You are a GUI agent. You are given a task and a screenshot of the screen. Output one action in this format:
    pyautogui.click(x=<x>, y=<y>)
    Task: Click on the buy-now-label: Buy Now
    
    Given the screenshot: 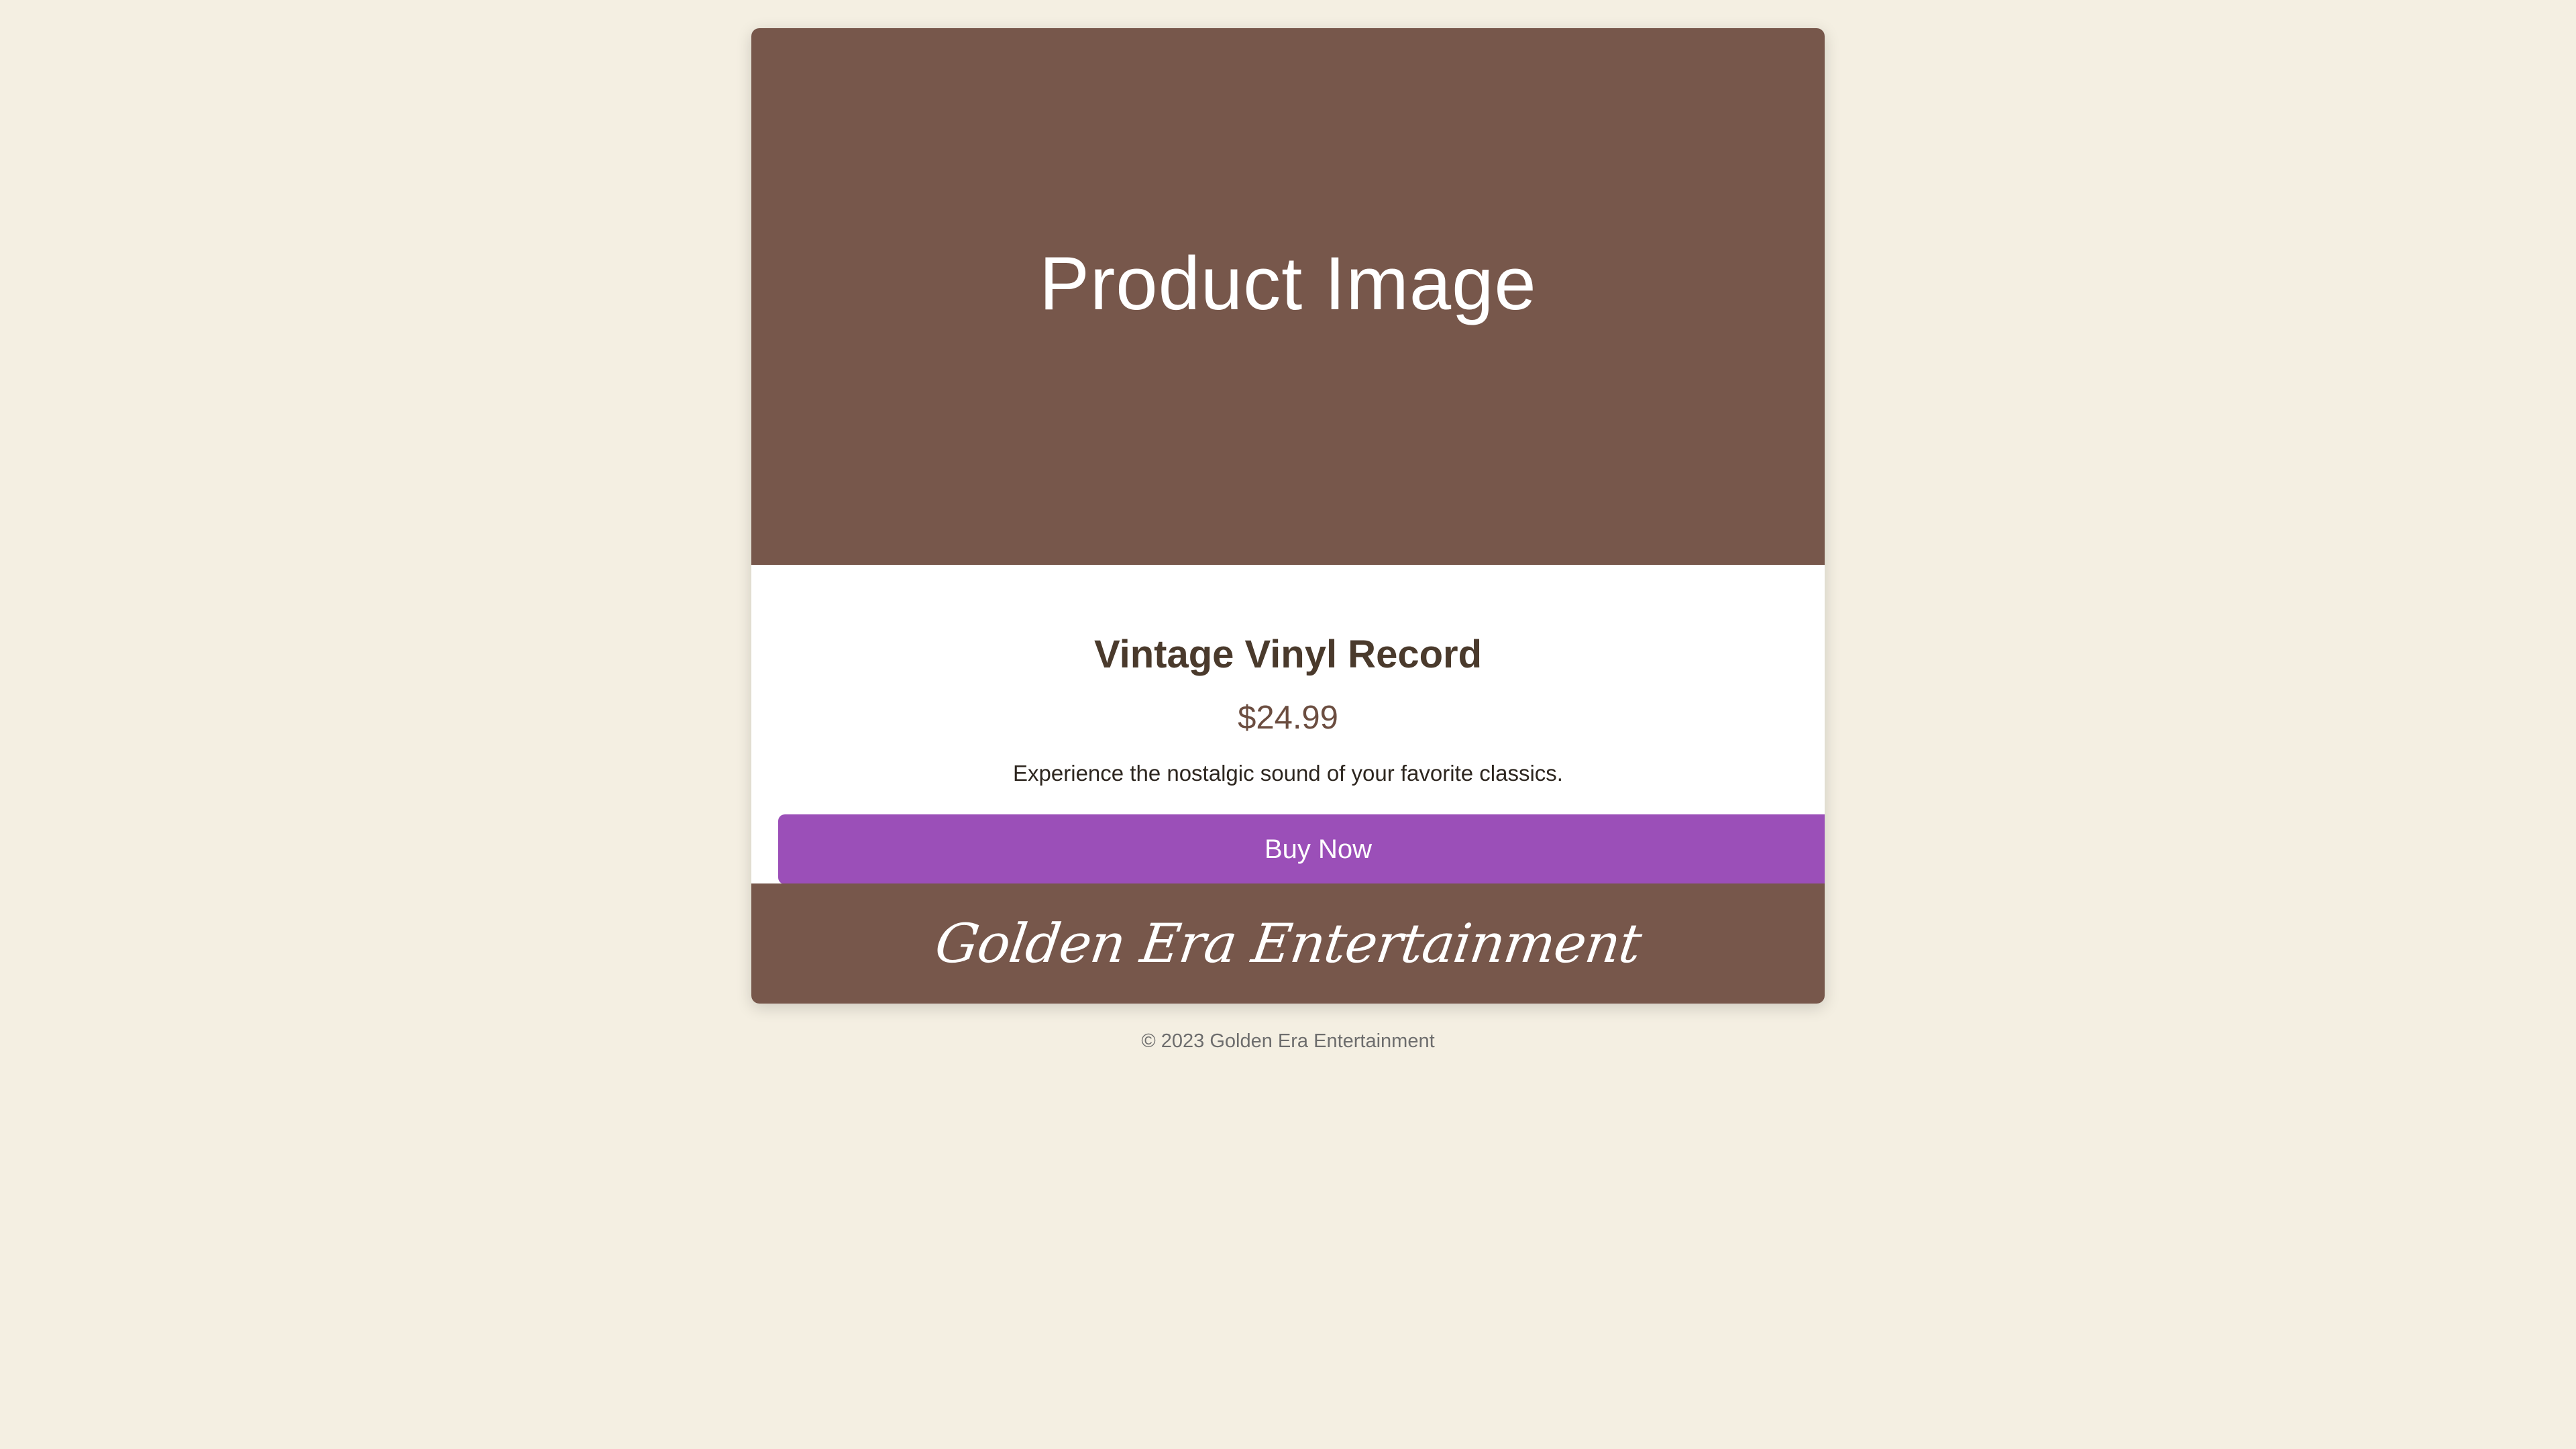 What is the action you would take?
    pyautogui.click(x=1318, y=849)
    